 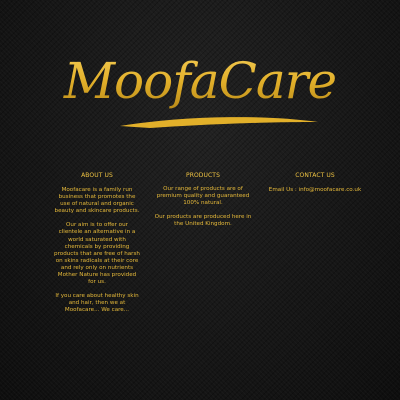 I want to click on contact-heading: CONTACT US, so click(x=315, y=175).